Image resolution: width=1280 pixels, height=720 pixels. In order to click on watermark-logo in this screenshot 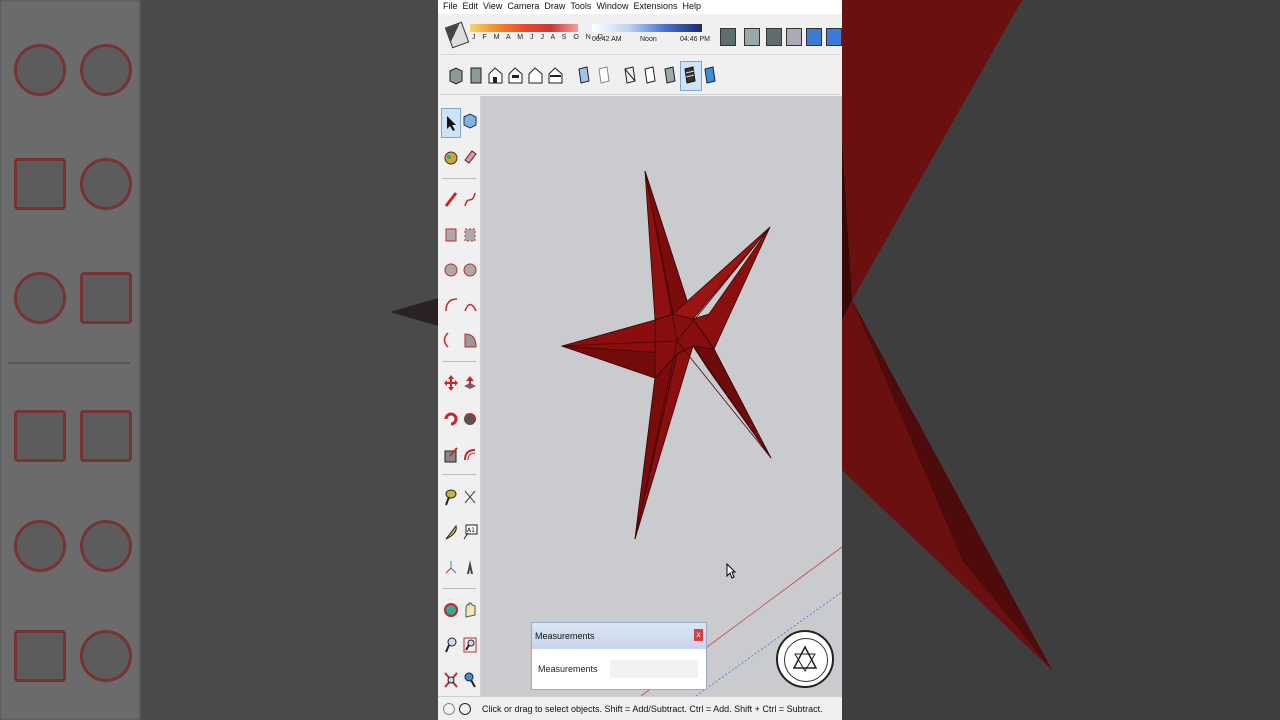, I will do `click(805, 659)`.